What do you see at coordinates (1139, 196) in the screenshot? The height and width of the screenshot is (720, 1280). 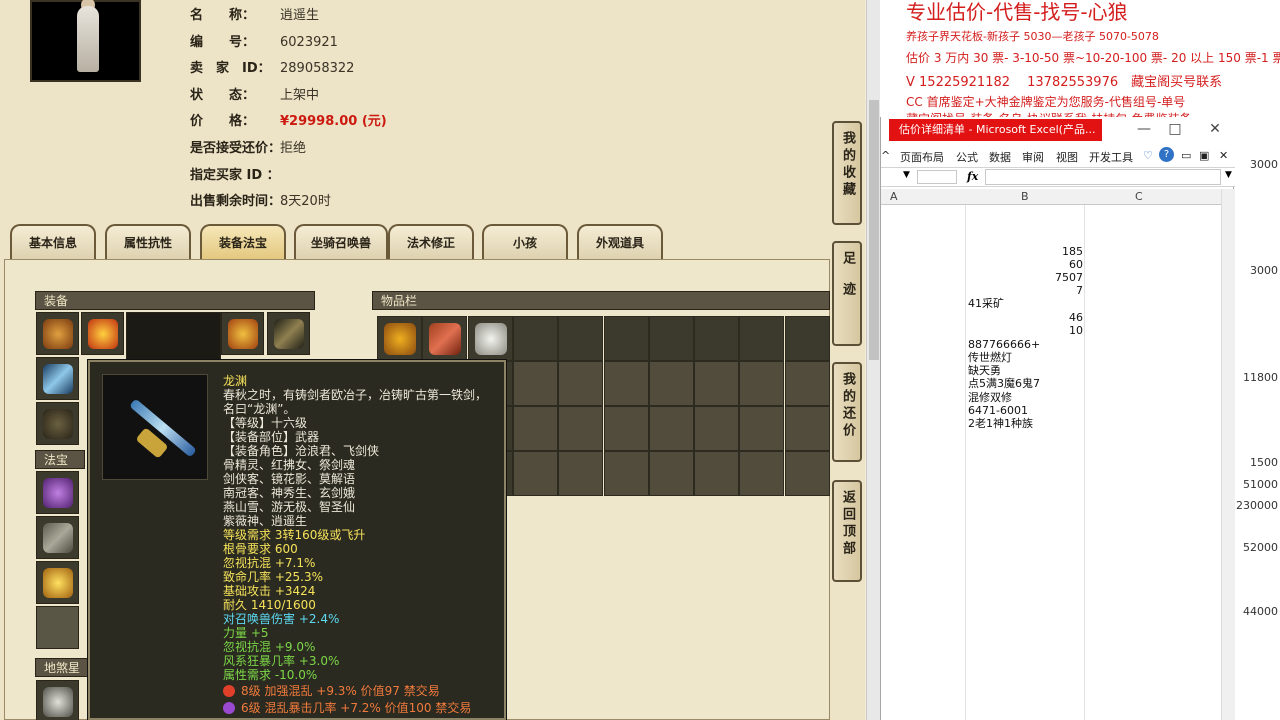 I see `col-header-c: C` at bounding box center [1139, 196].